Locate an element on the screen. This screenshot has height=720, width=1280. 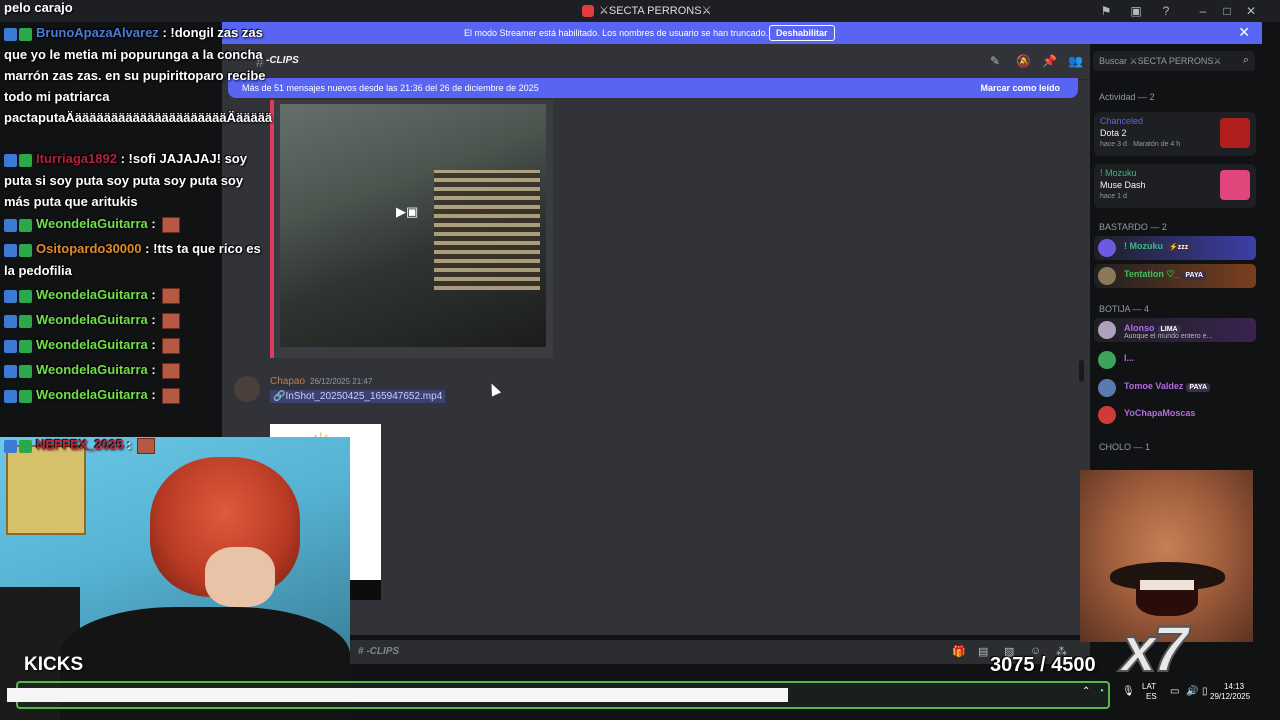
webcam-feed is located at coordinates (175, 578).